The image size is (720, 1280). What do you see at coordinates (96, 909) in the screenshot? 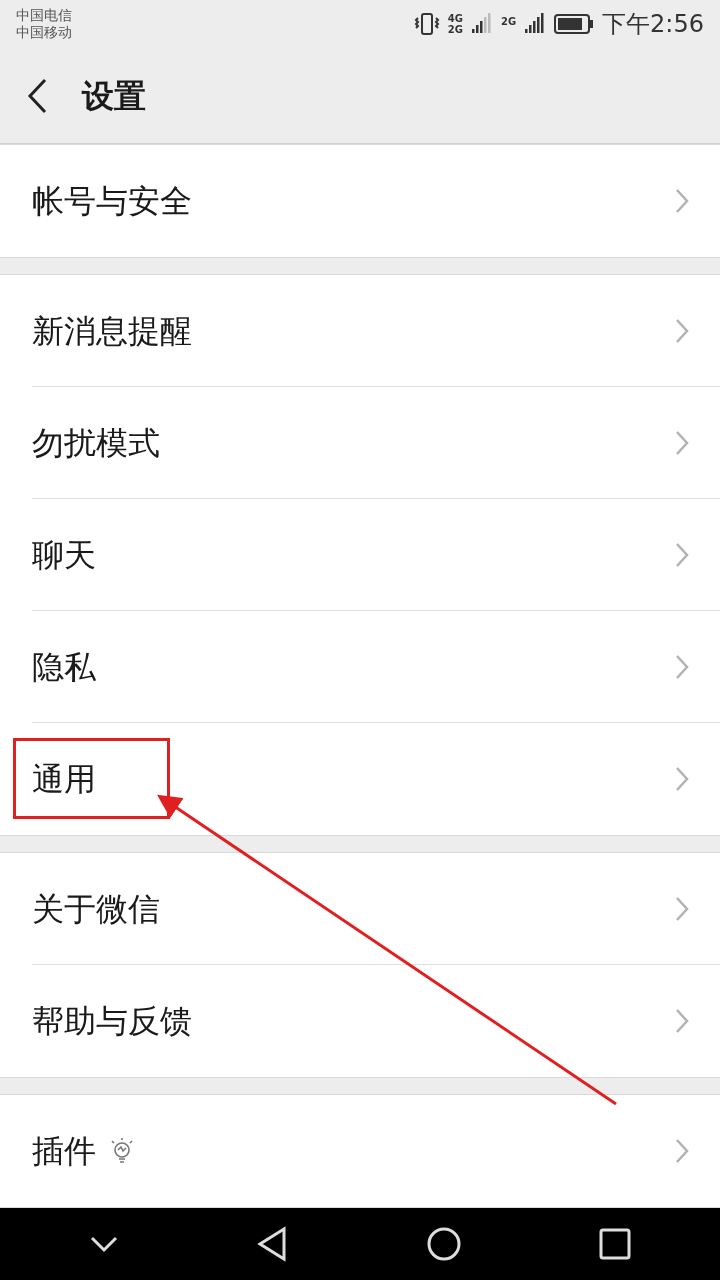
I see `item-label: 关于微信` at bounding box center [96, 909].